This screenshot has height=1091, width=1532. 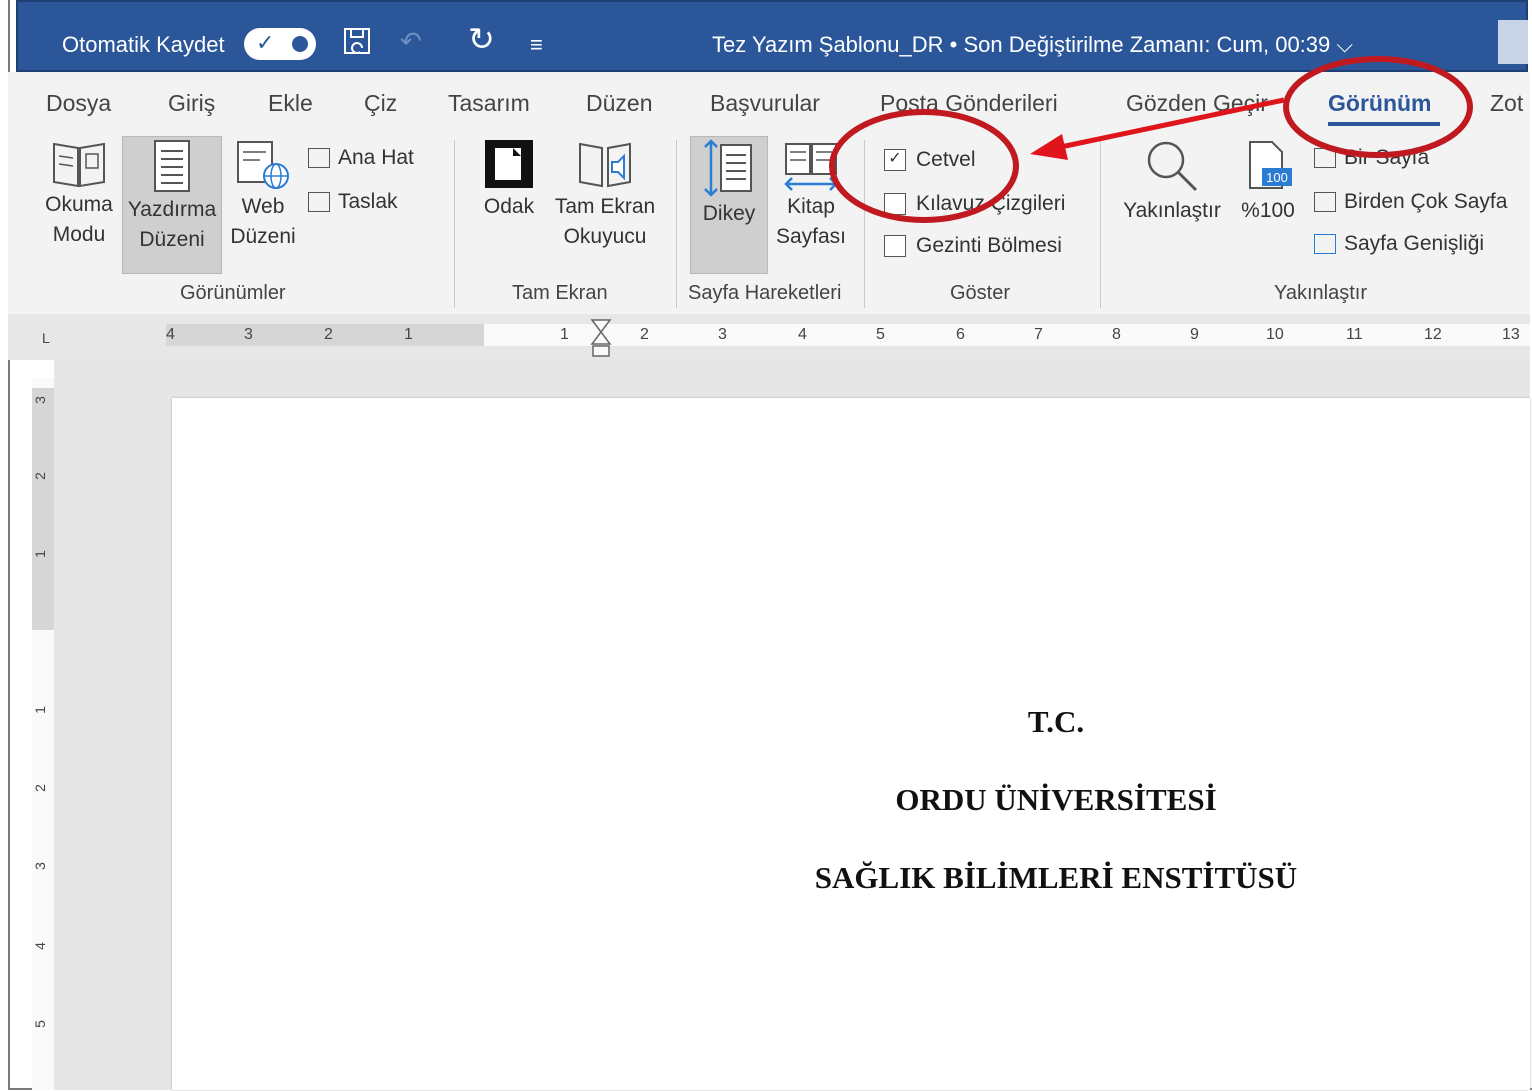 What do you see at coordinates (172, 209) in the screenshot?
I see `print-layout-label-1: Yazdırma` at bounding box center [172, 209].